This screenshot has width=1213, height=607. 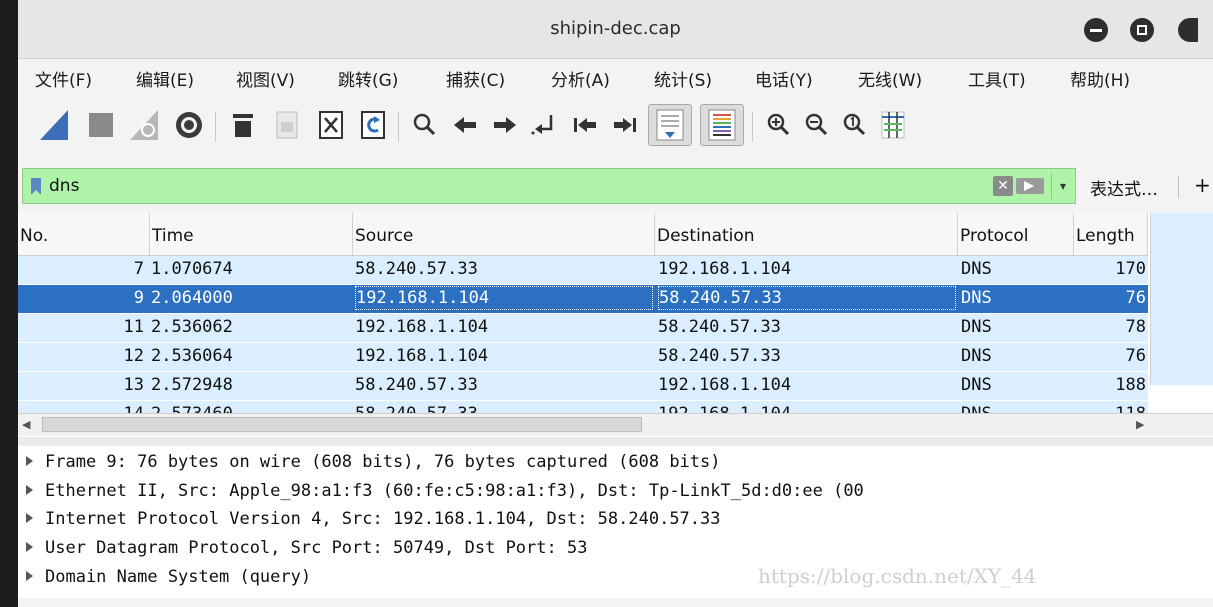 What do you see at coordinates (342, 424) in the screenshot?
I see `scrollbar-thumb` at bounding box center [342, 424].